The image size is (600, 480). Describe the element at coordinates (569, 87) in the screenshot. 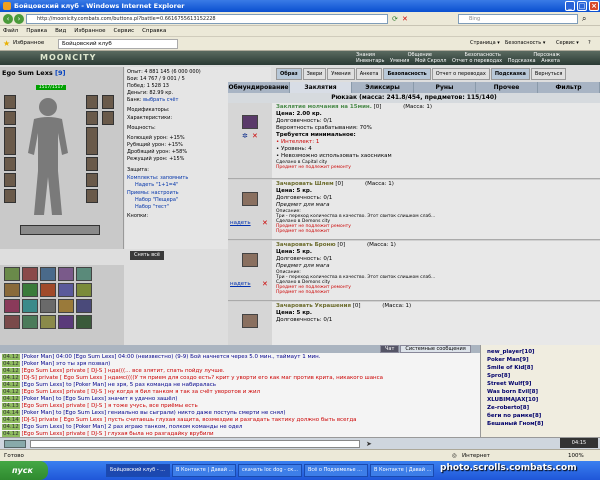

I see `tab-filter: Фильтр` at that location.